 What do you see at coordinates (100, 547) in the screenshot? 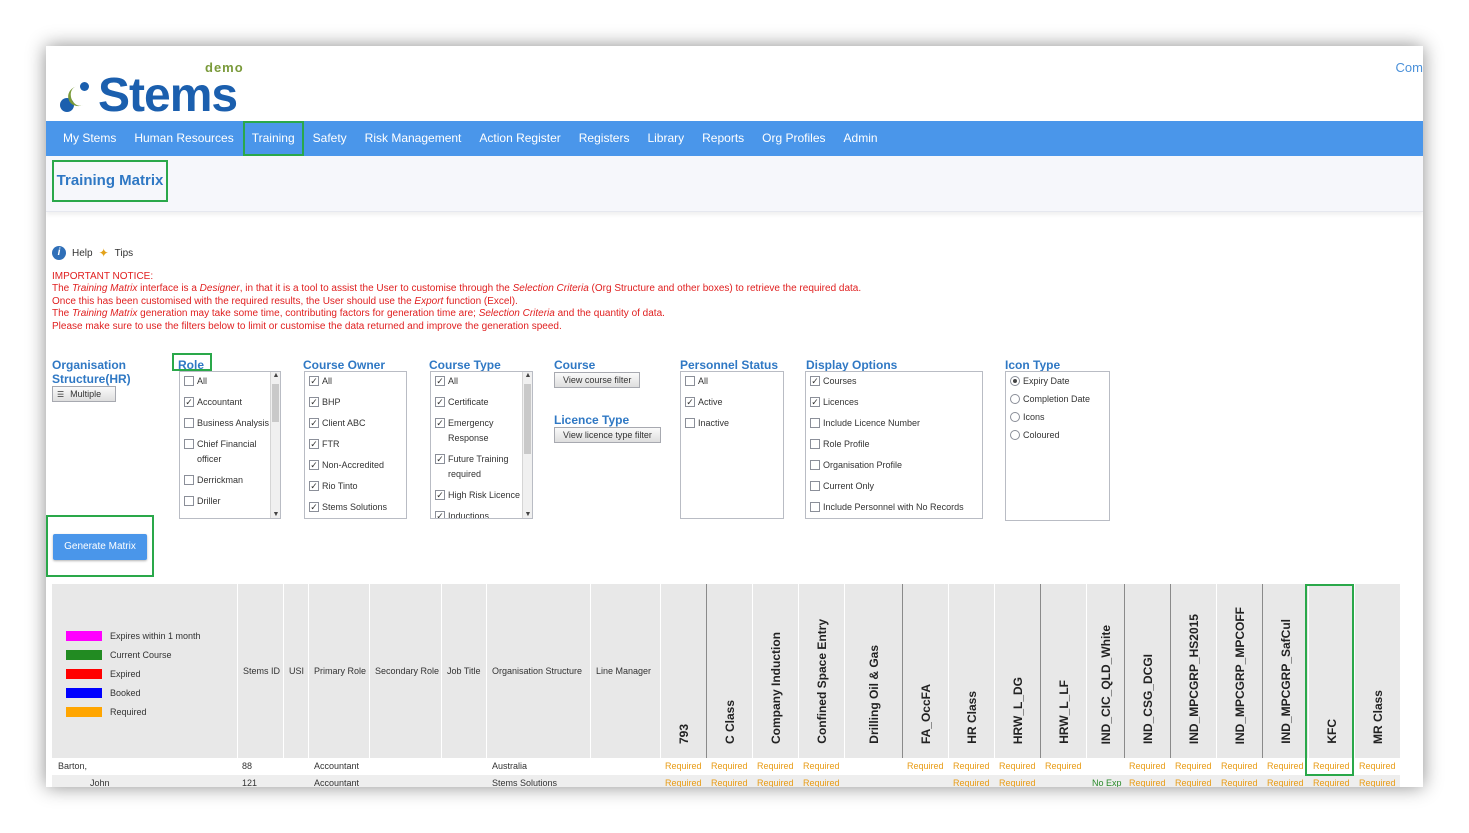
I see `generate-matrix-button: Generate Matrix` at bounding box center [100, 547].